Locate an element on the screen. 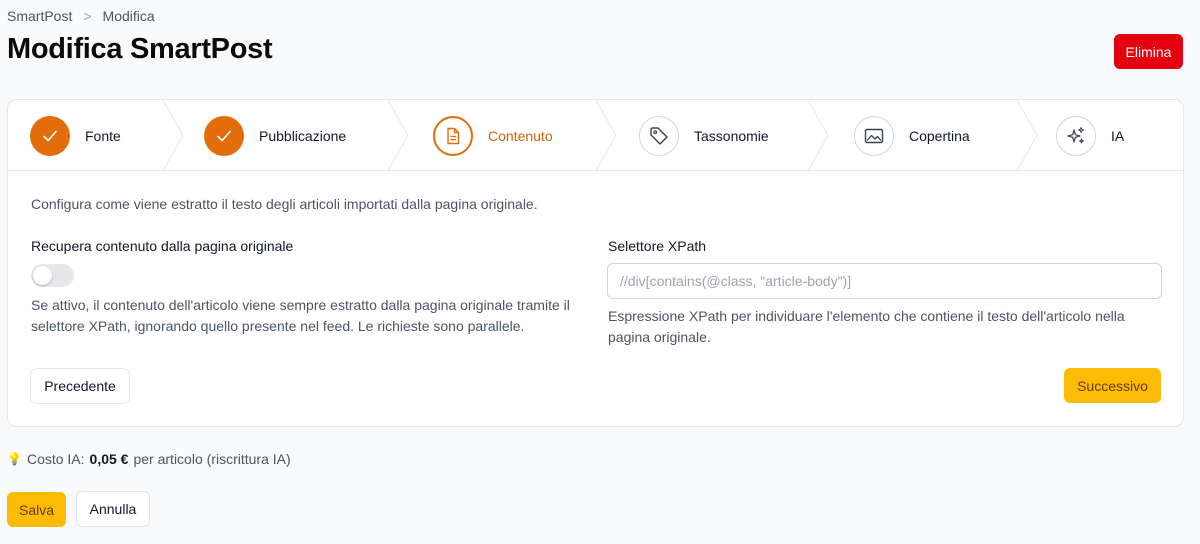  step-ia: IA is located at coordinates (1090, 135).